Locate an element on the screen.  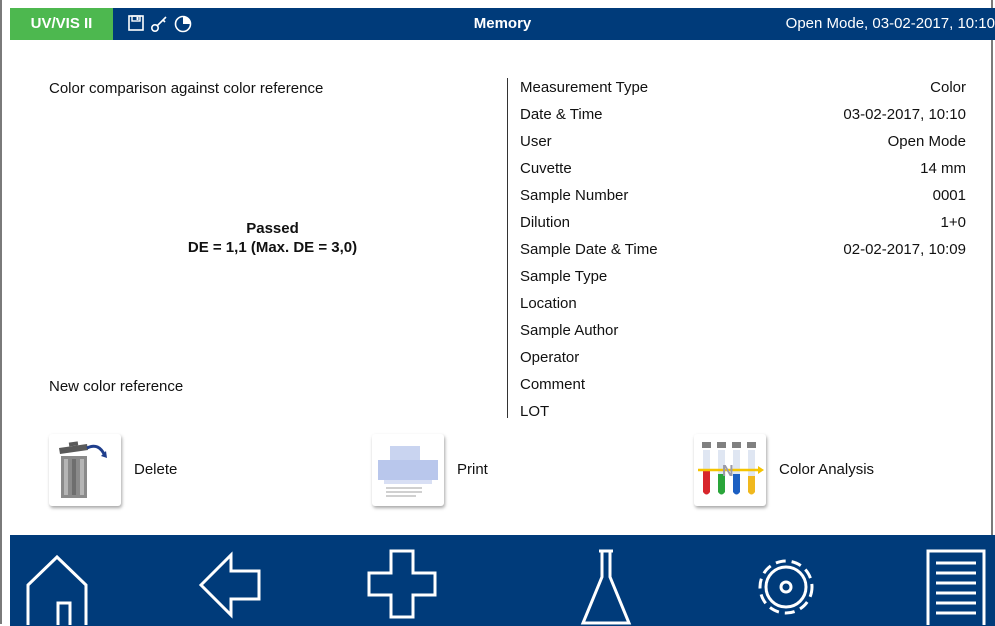
detail-label: Operator is located at coordinates (550, 357).